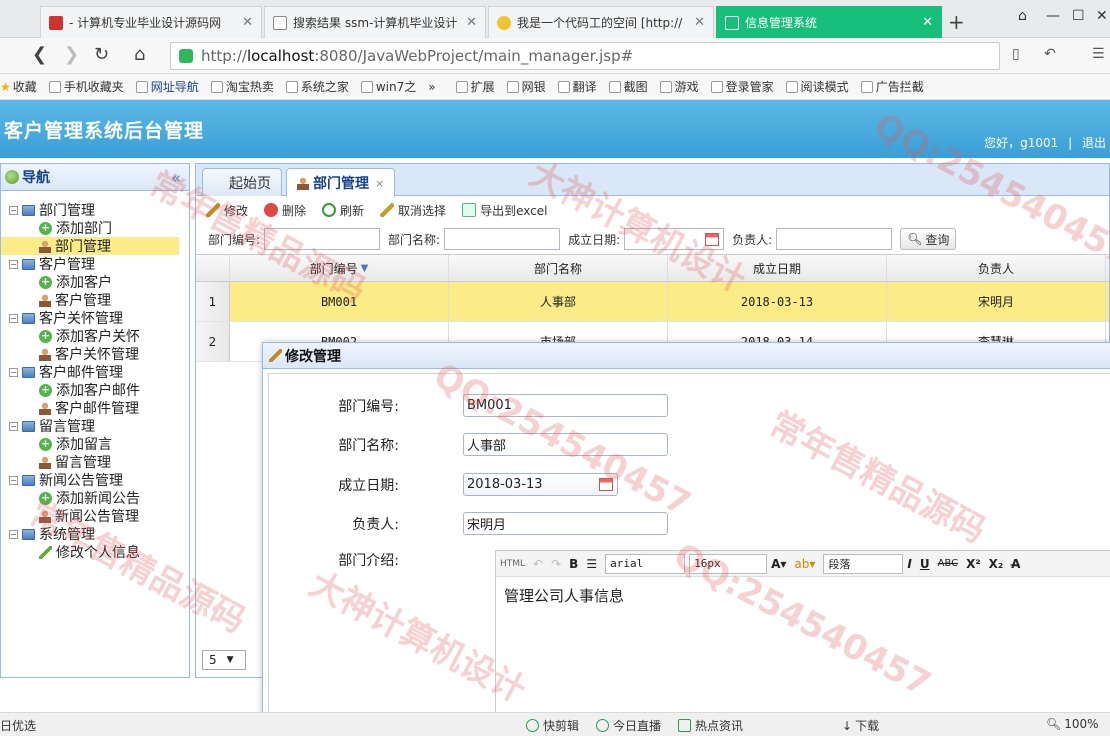  I want to click on strikethrough-button: ABC, so click(948, 563).